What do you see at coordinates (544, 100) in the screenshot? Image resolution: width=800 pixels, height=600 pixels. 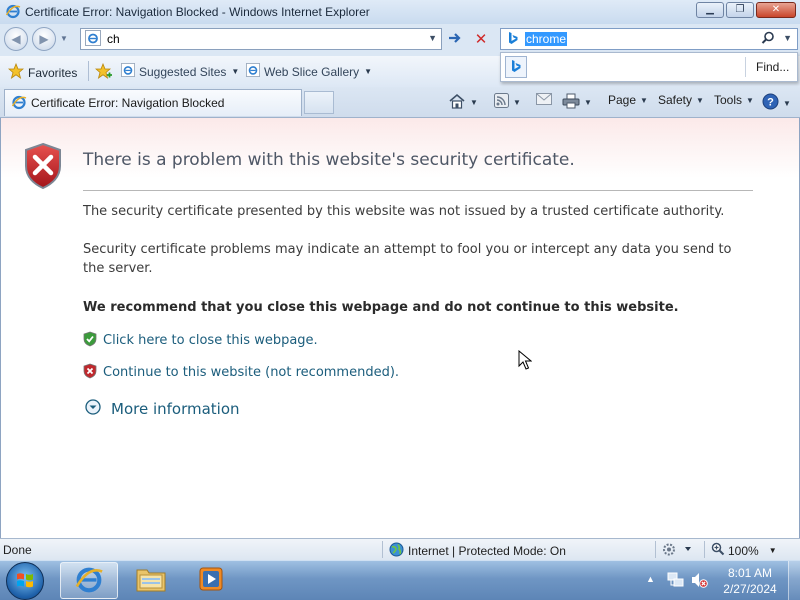 I see `read-mail-button` at bounding box center [544, 100].